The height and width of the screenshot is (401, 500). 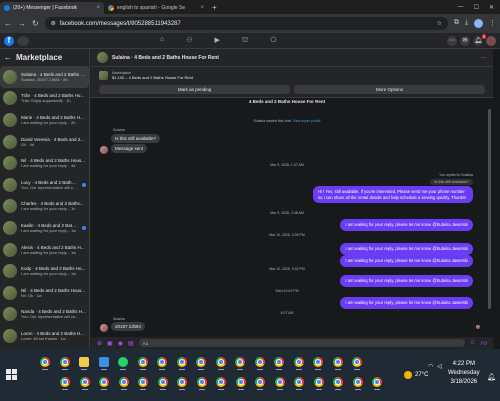 I want to click on new-tab-button: +, so click(x=214, y=7).